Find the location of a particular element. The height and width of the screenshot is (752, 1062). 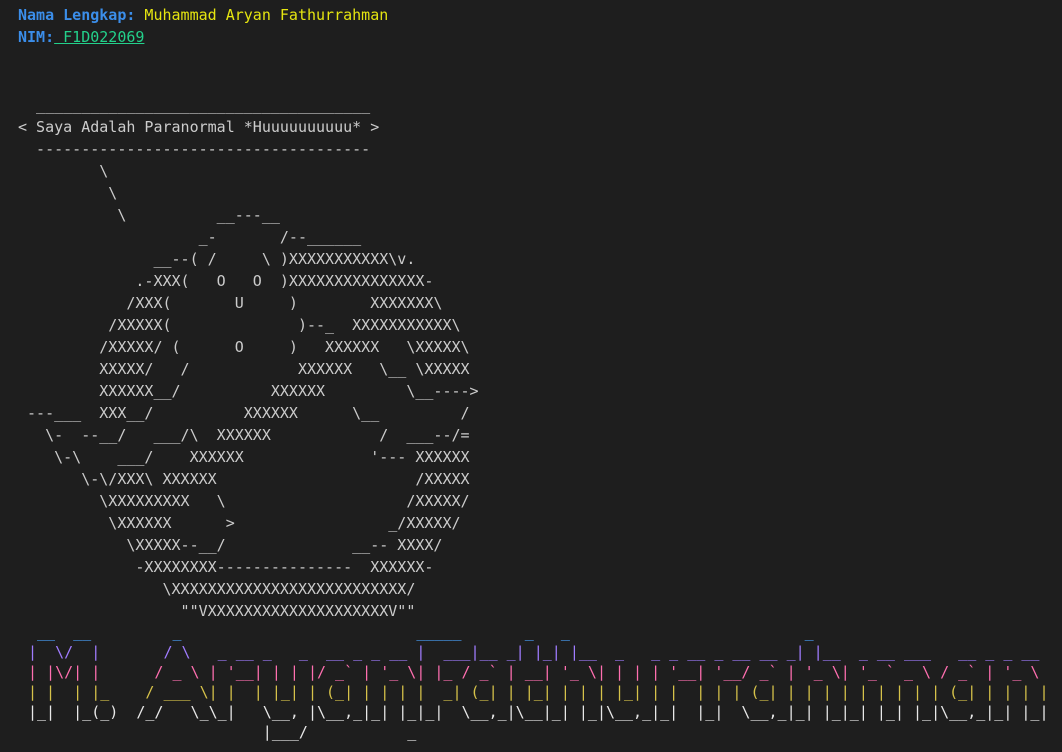

name-value: Muhammad Aryan Fathurrahman is located at coordinates (262, 15).